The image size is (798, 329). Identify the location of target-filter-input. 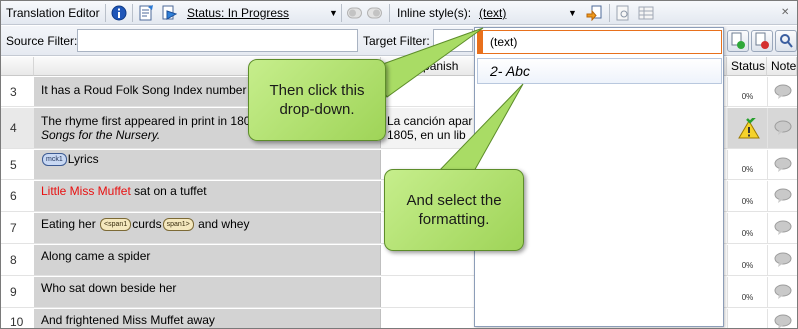
(453, 40).